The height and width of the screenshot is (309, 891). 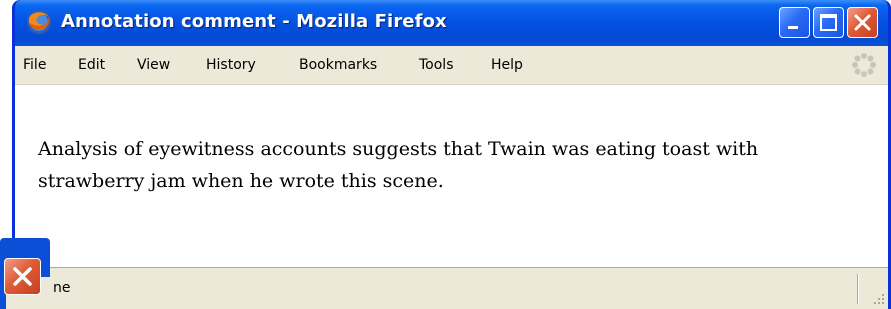 I want to click on throbber-icon, so click(x=864, y=65).